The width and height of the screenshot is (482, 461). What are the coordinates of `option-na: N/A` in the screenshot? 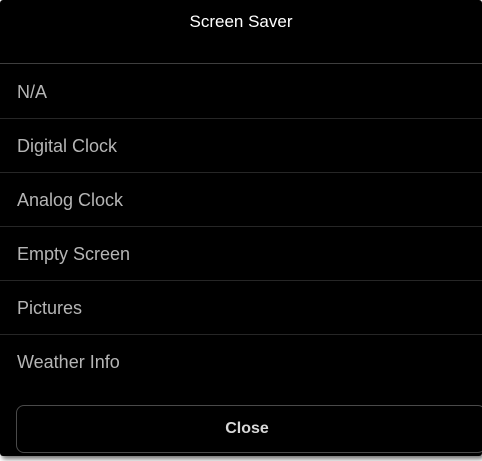 It's located at (241, 92).